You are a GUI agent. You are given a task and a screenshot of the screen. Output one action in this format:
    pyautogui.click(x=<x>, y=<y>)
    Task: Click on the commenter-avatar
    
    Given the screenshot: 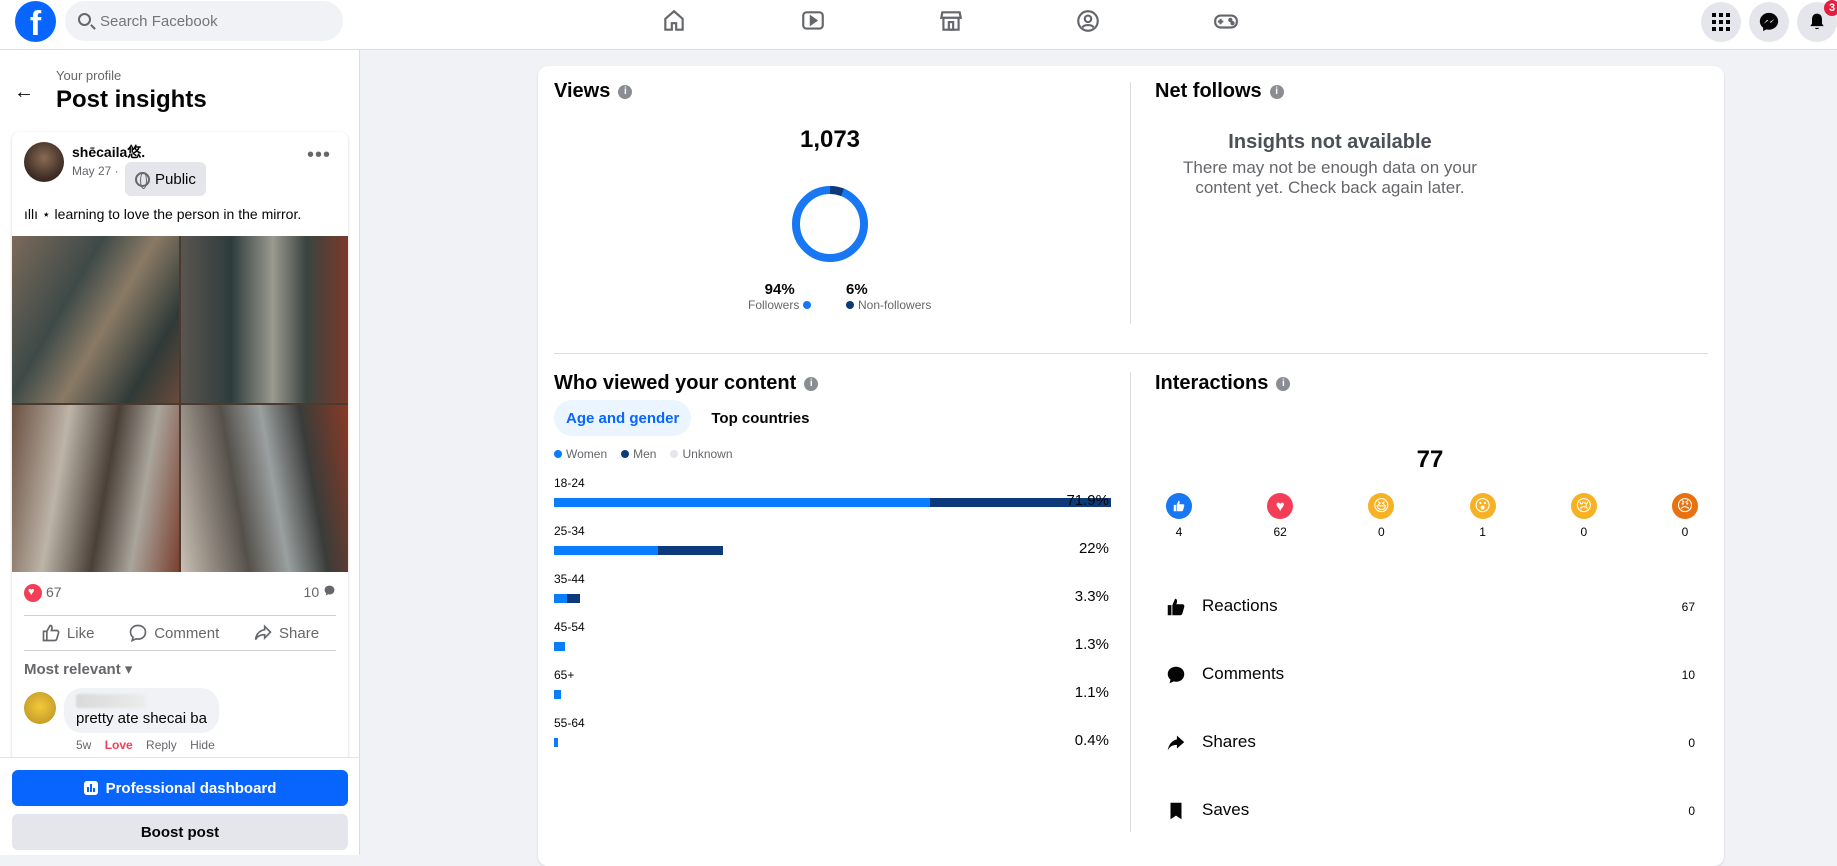 What is the action you would take?
    pyautogui.click(x=40, y=708)
    